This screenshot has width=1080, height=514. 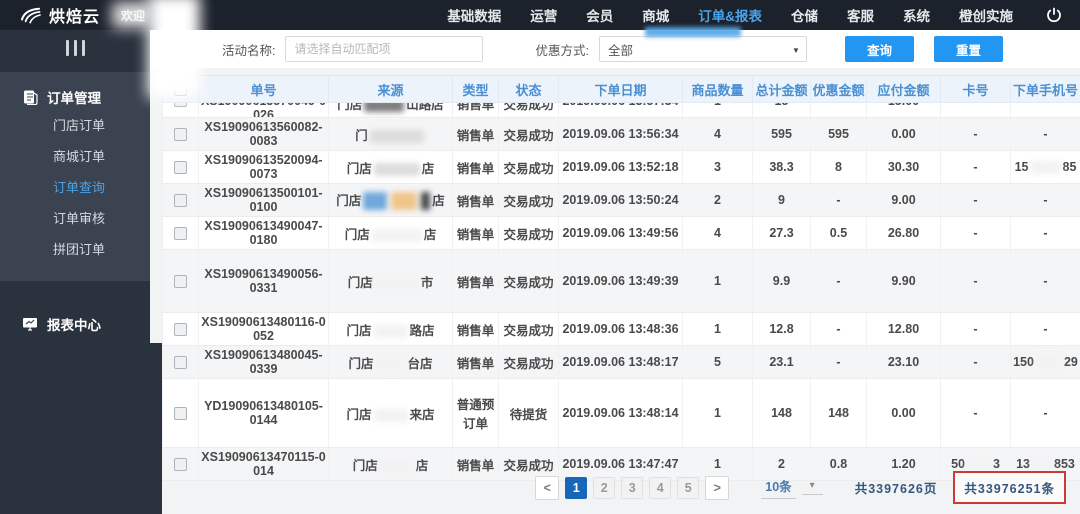 What do you see at coordinates (688, 487) in the screenshot?
I see `page-button-5: 5` at bounding box center [688, 487].